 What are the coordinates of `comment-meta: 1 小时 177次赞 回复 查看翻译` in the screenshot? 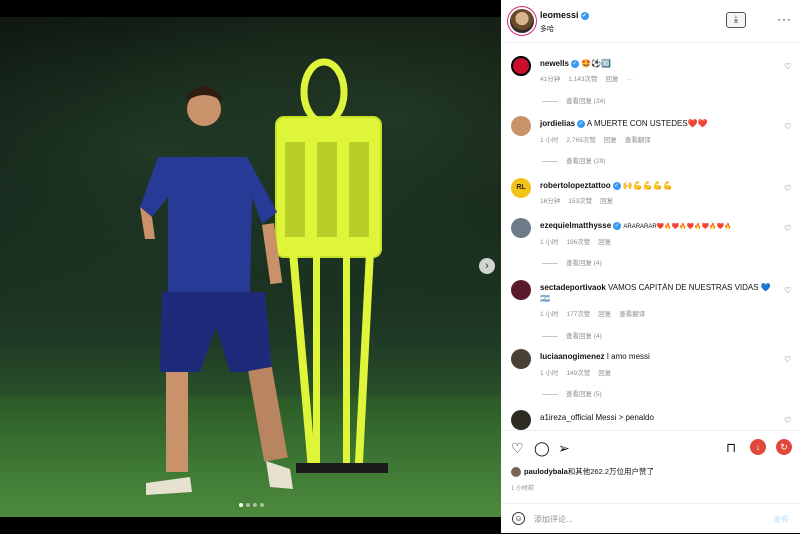 It's located at (596, 313).